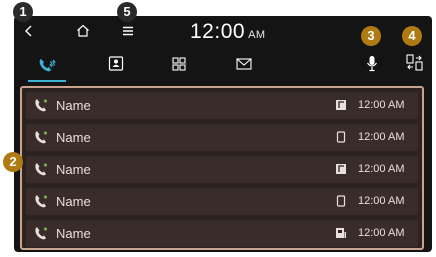 The image size is (436, 257). What do you see at coordinates (179, 64) in the screenshot?
I see `tab-keypad` at bounding box center [179, 64].